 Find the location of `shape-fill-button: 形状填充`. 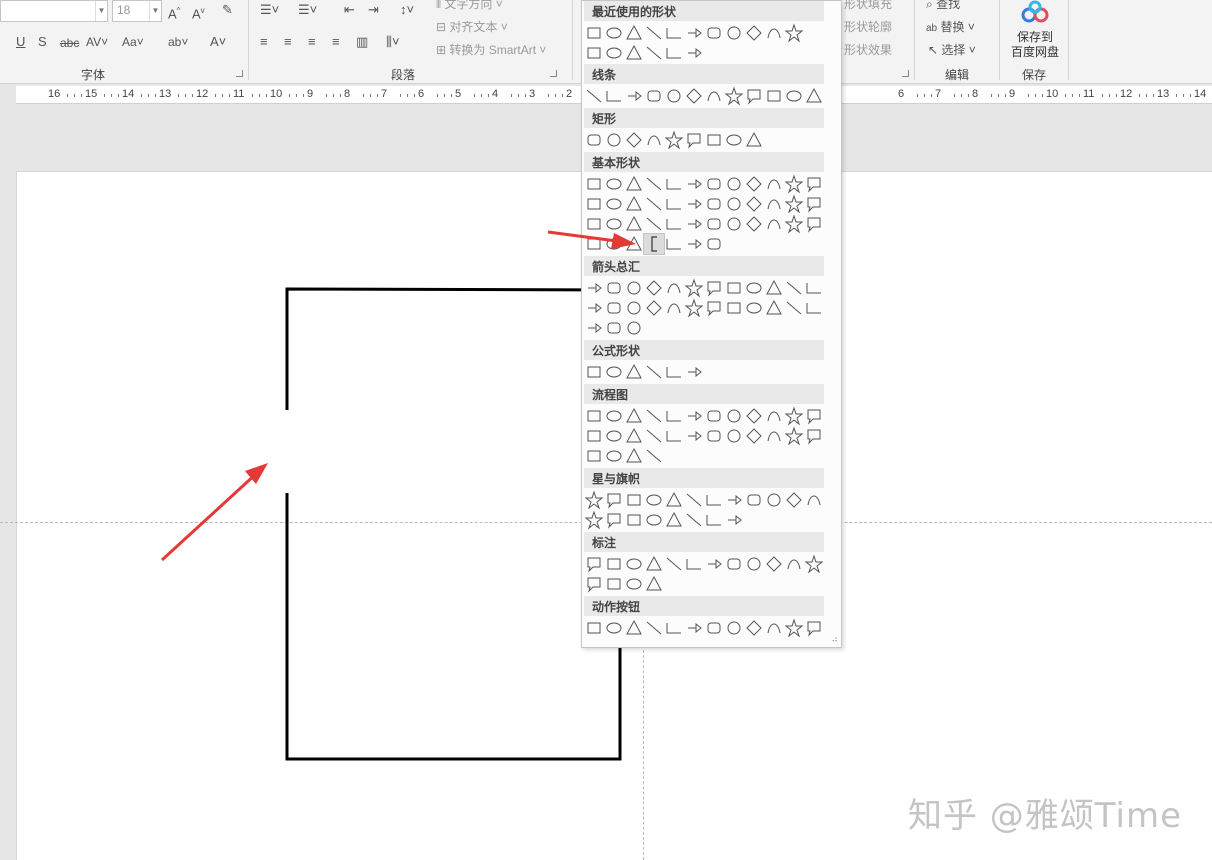

shape-fill-button: 形状填充 is located at coordinates (868, 6).